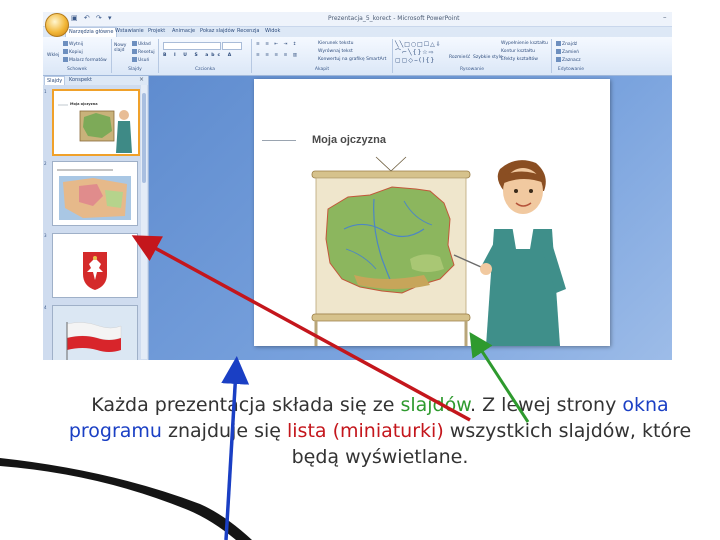 The image size is (720, 540). Describe the element at coordinates (126, 499) in the screenshot. I see `decorative-swoosh` at that location.